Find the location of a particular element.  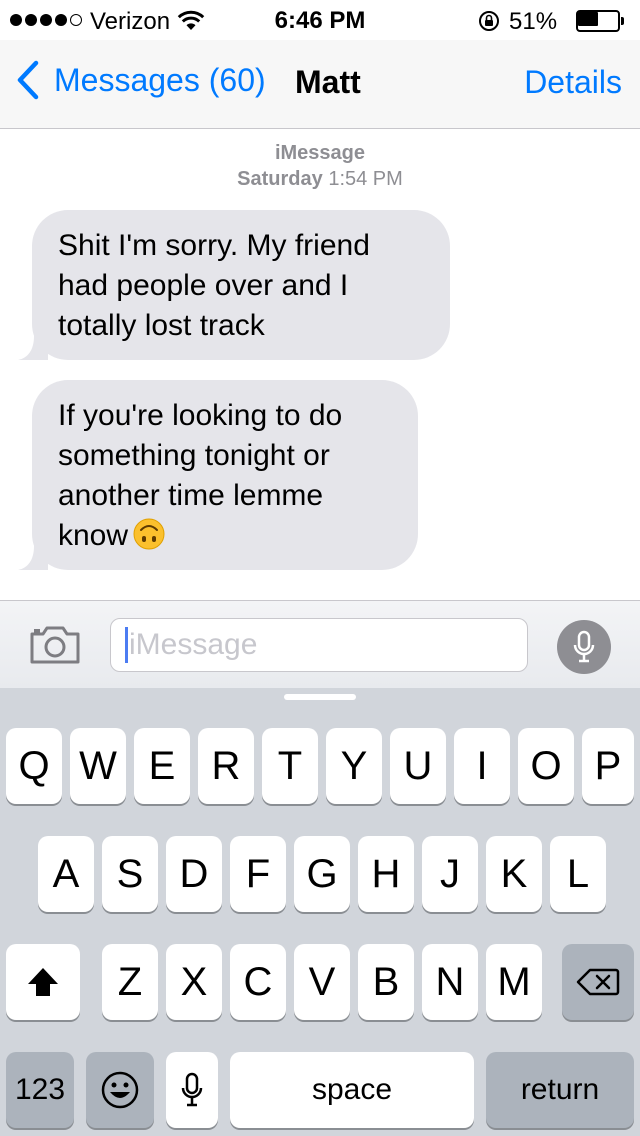

timestamp-time: 1:54 PM is located at coordinates (365, 179).